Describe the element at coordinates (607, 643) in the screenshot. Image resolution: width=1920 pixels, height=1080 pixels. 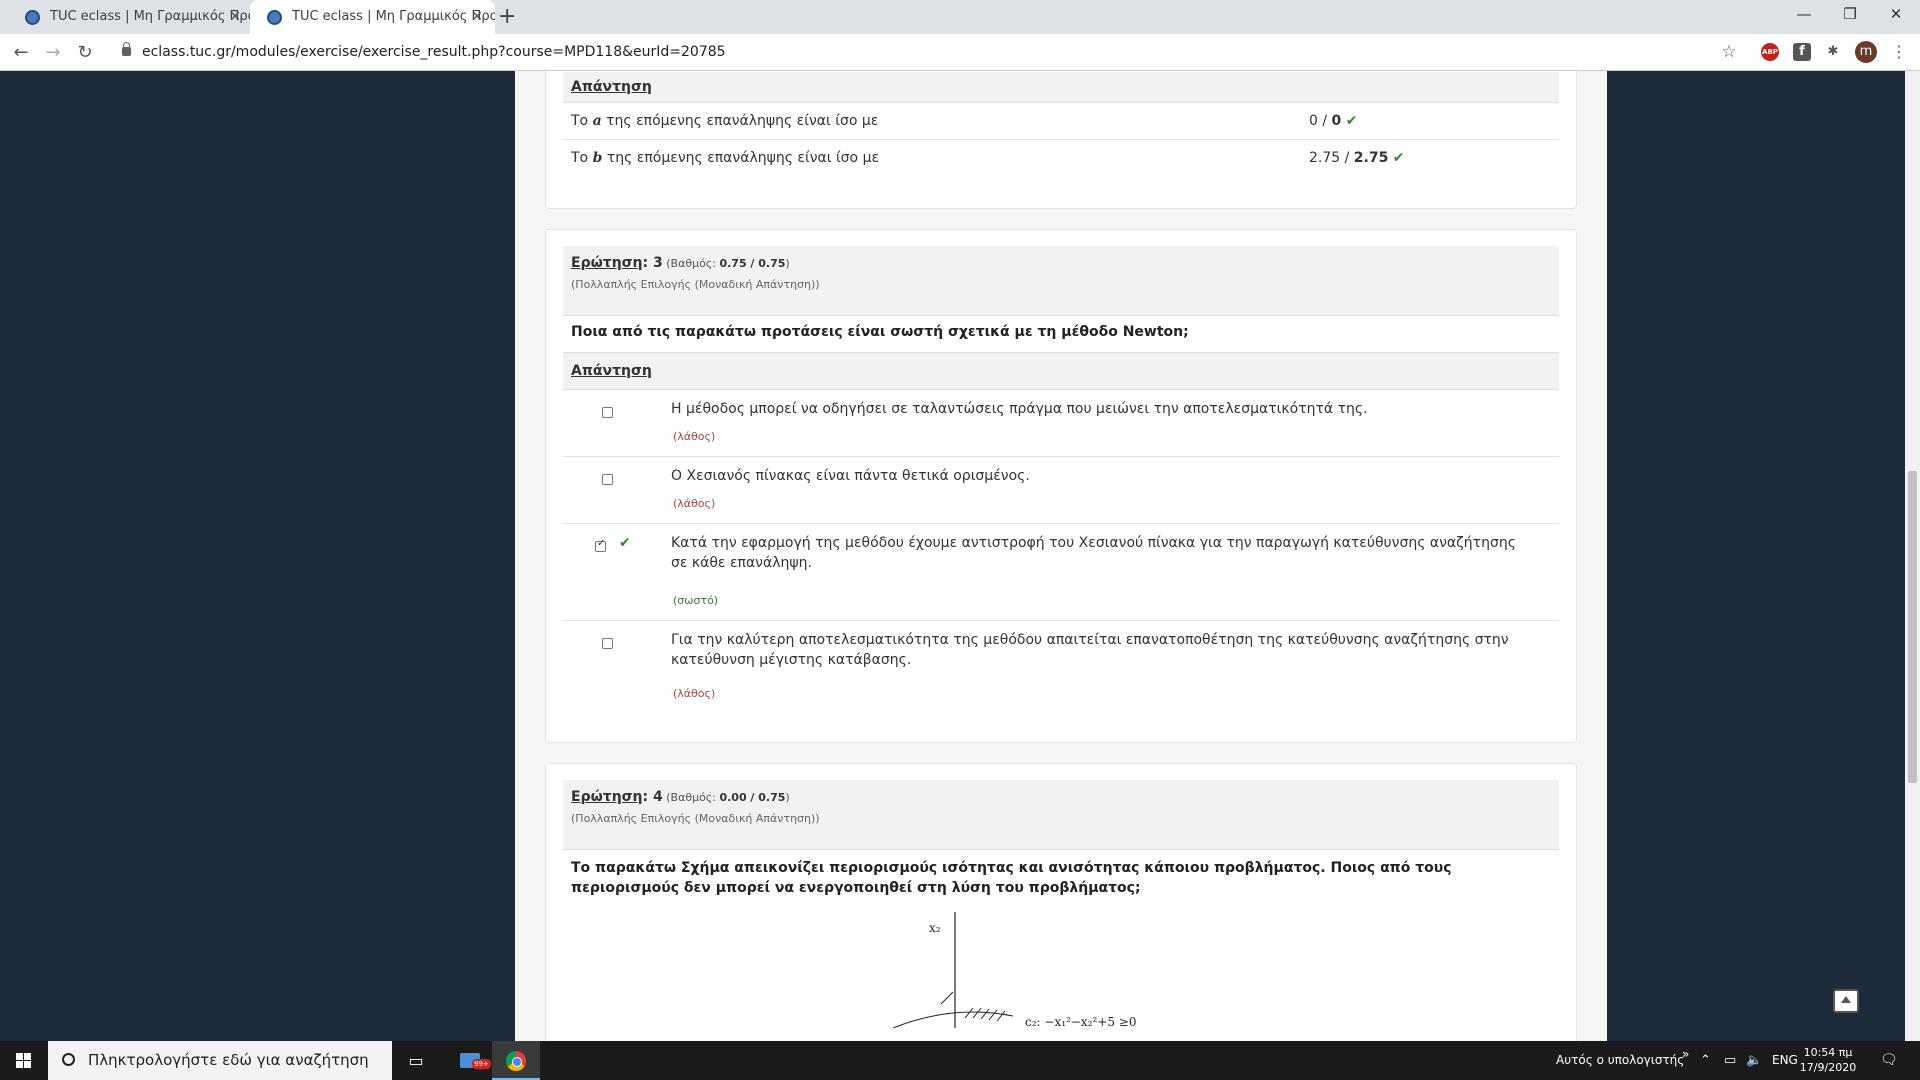
I see `option-4-checkbox` at that location.